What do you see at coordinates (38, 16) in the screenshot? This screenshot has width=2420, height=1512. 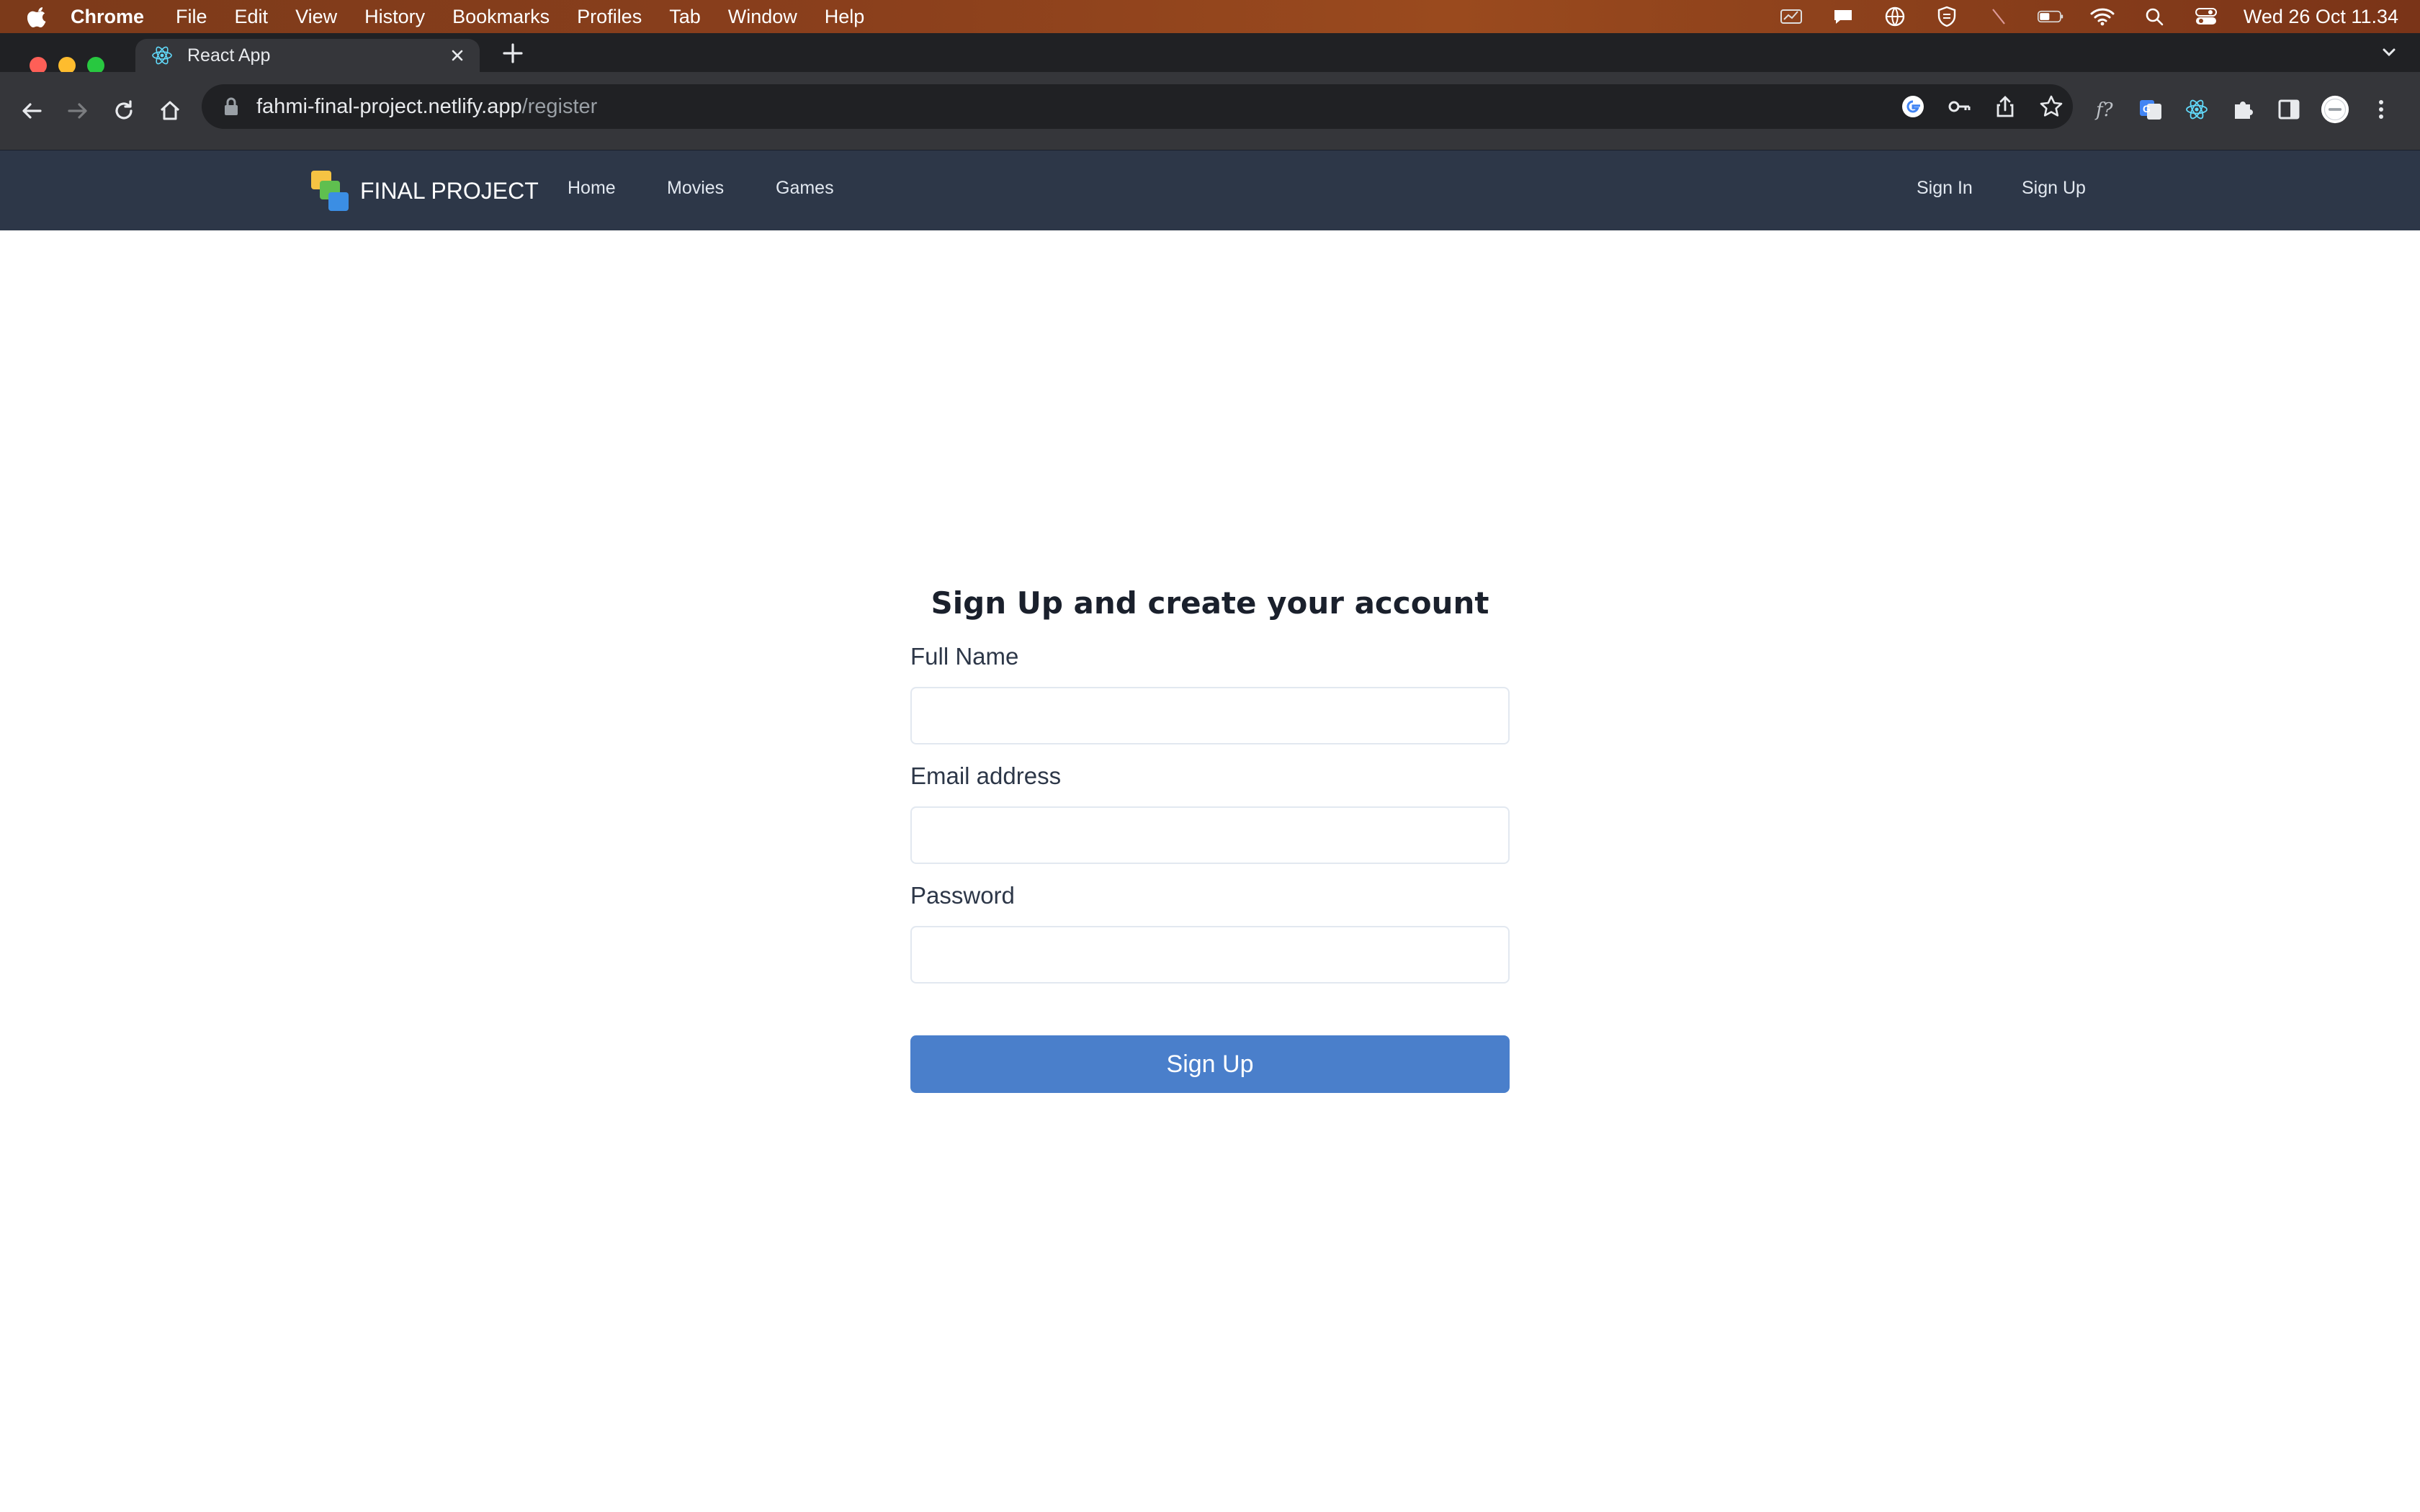 I see `apple-logo-icon` at bounding box center [38, 16].